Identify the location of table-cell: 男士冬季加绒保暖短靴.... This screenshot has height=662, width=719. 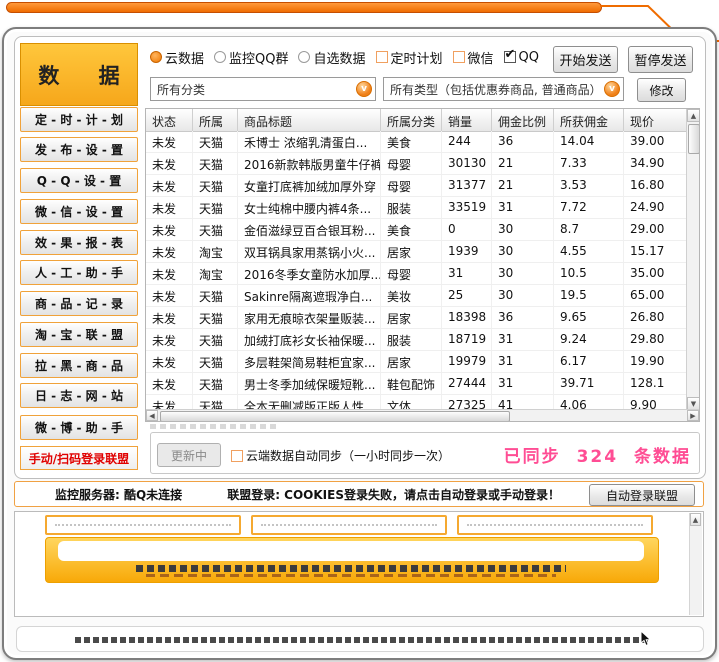
(309, 383).